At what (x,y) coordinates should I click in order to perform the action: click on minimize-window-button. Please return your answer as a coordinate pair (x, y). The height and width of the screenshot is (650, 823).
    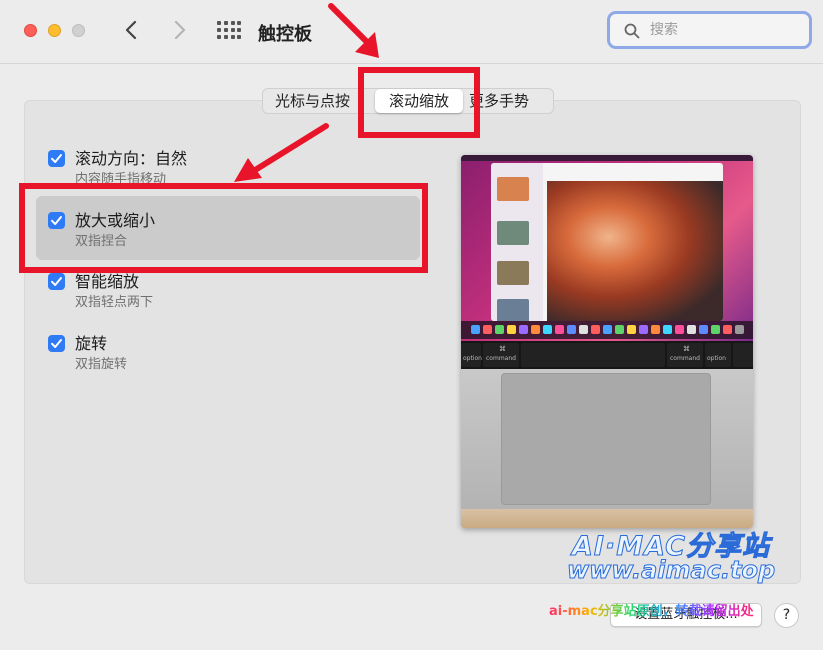
    Looking at the image, I should click on (54, 30).